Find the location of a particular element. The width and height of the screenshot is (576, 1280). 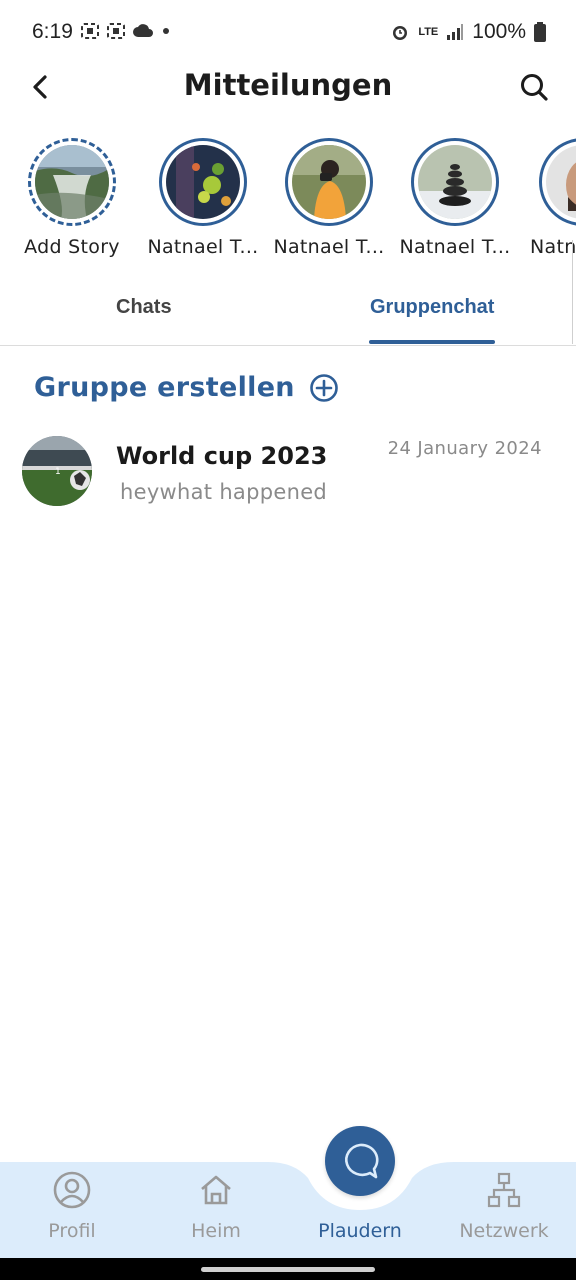

search-icon is located at coordinates (534, 87).